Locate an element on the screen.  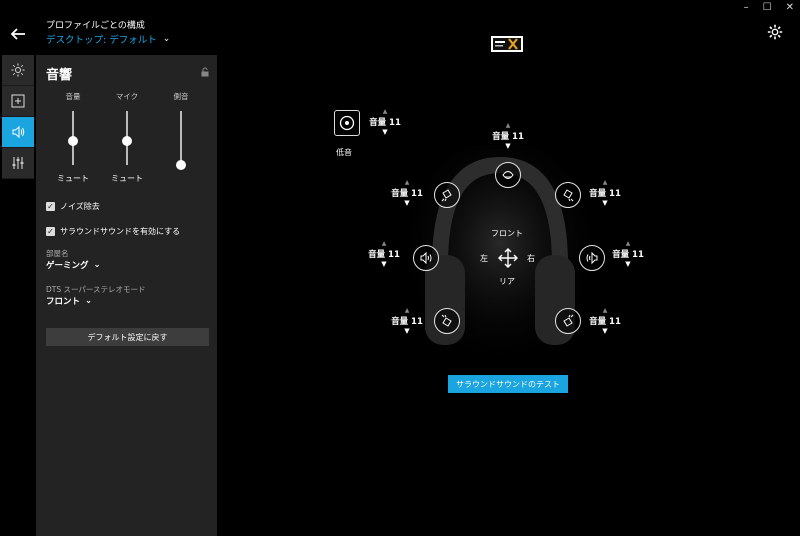
lock-icon is located at coordinates (205, 72).